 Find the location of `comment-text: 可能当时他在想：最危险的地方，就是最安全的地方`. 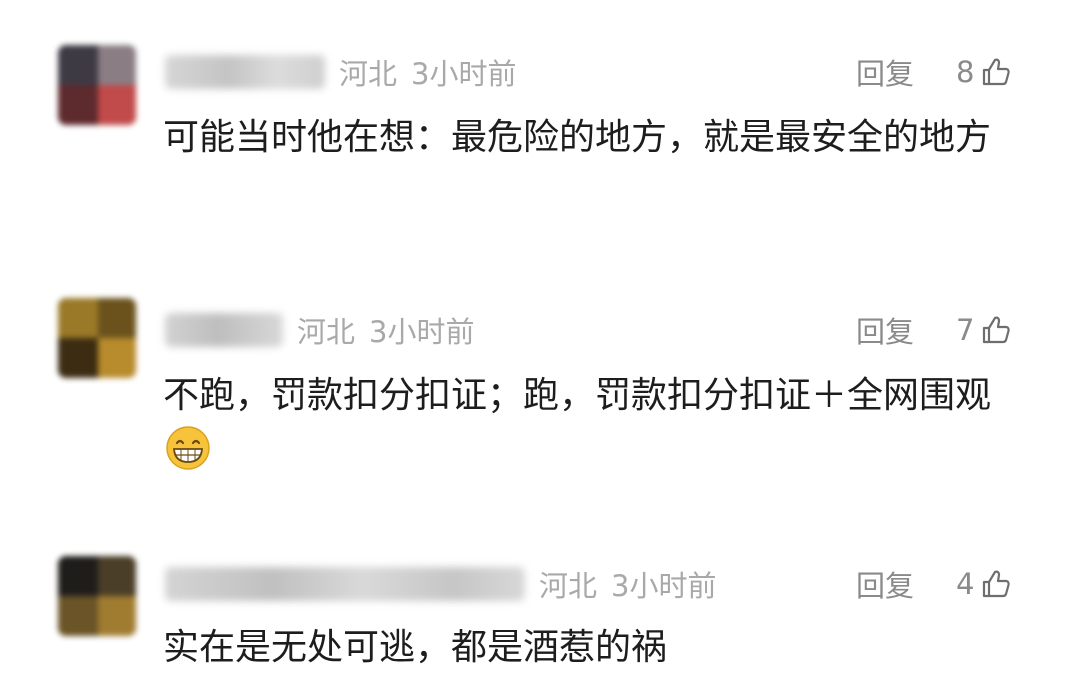

comment-text: 可能当时他在想：最危险的地方，就是最安全的地方 is located at coordinates (577, 137).